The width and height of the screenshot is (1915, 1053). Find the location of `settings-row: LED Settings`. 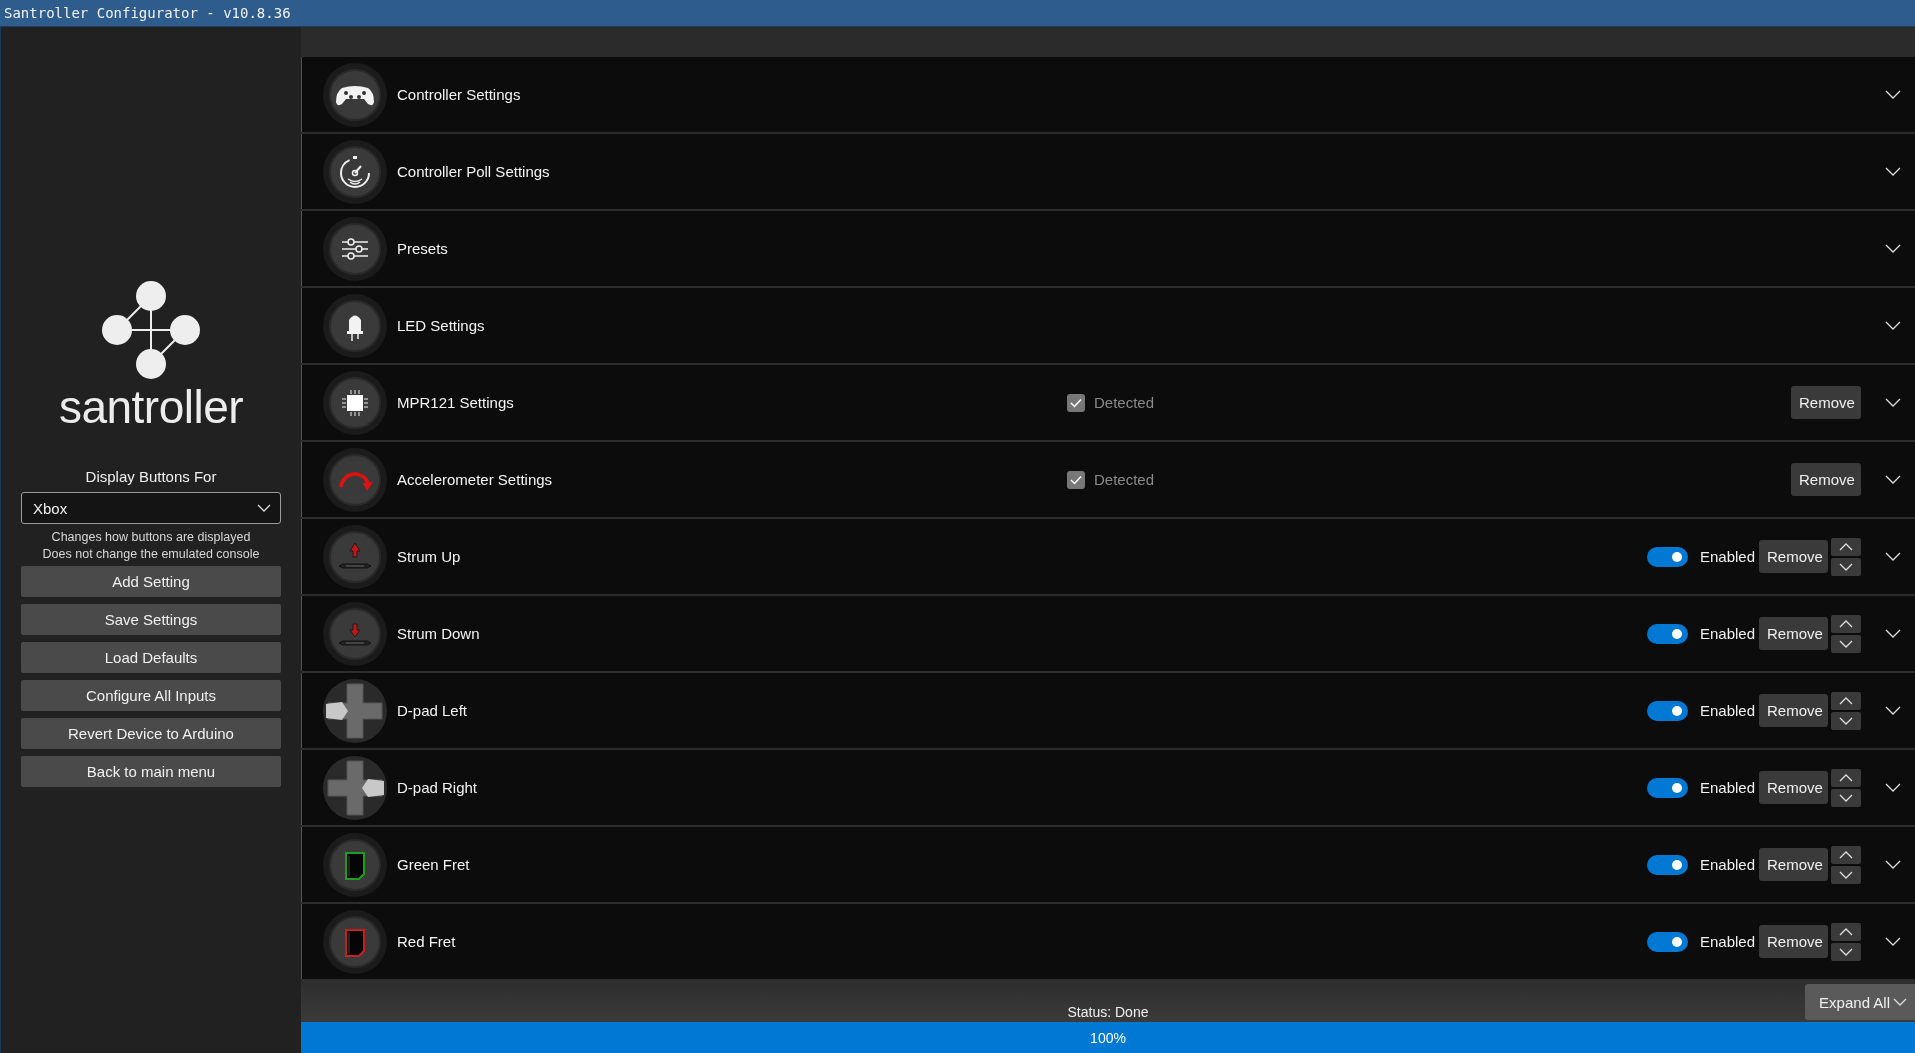

settings-row: LED Settings is located at coordinates (1108, 325).